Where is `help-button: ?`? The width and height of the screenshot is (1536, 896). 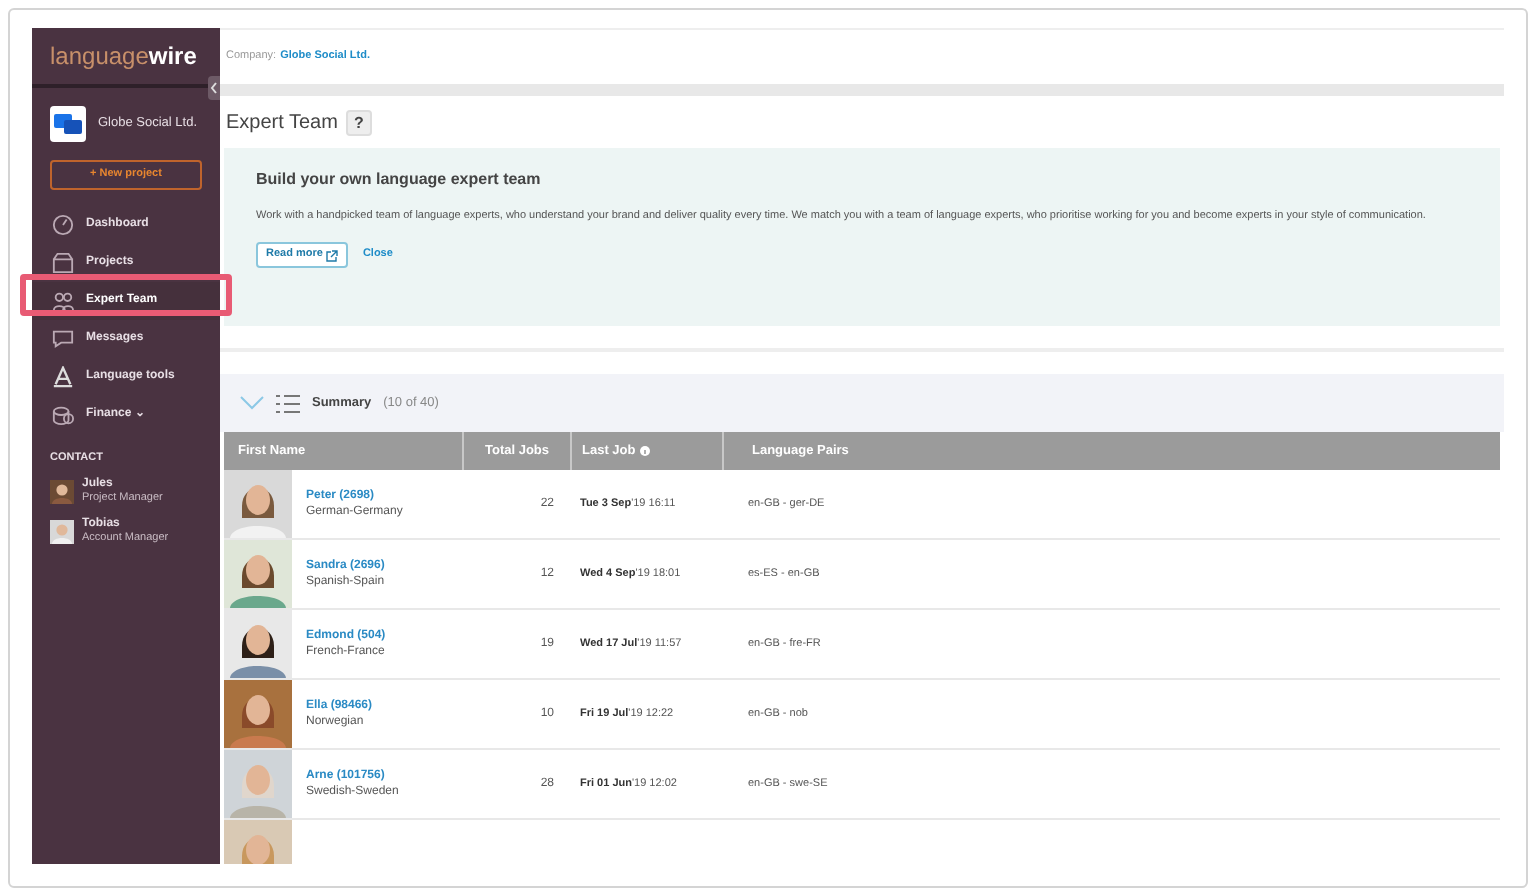
help-button: ? is located at coordinates (358, 122).